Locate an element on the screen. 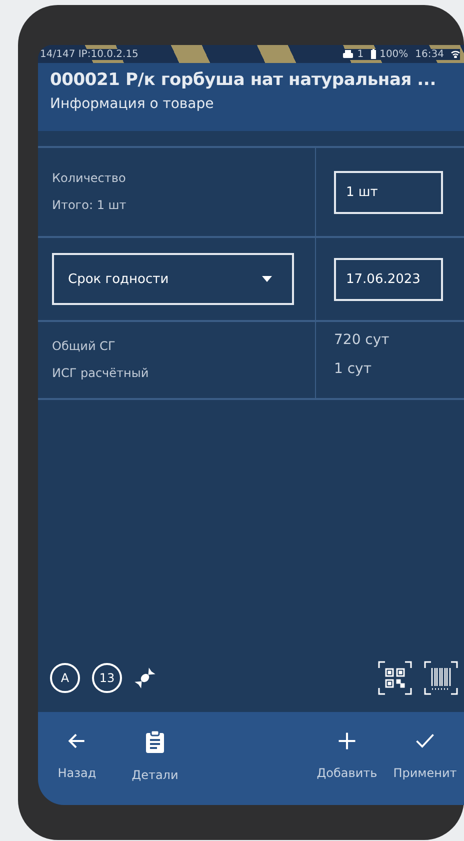 The image size is (464, 841). screen-subtitle: Информация о товаре is located at coordinates (132, 104).